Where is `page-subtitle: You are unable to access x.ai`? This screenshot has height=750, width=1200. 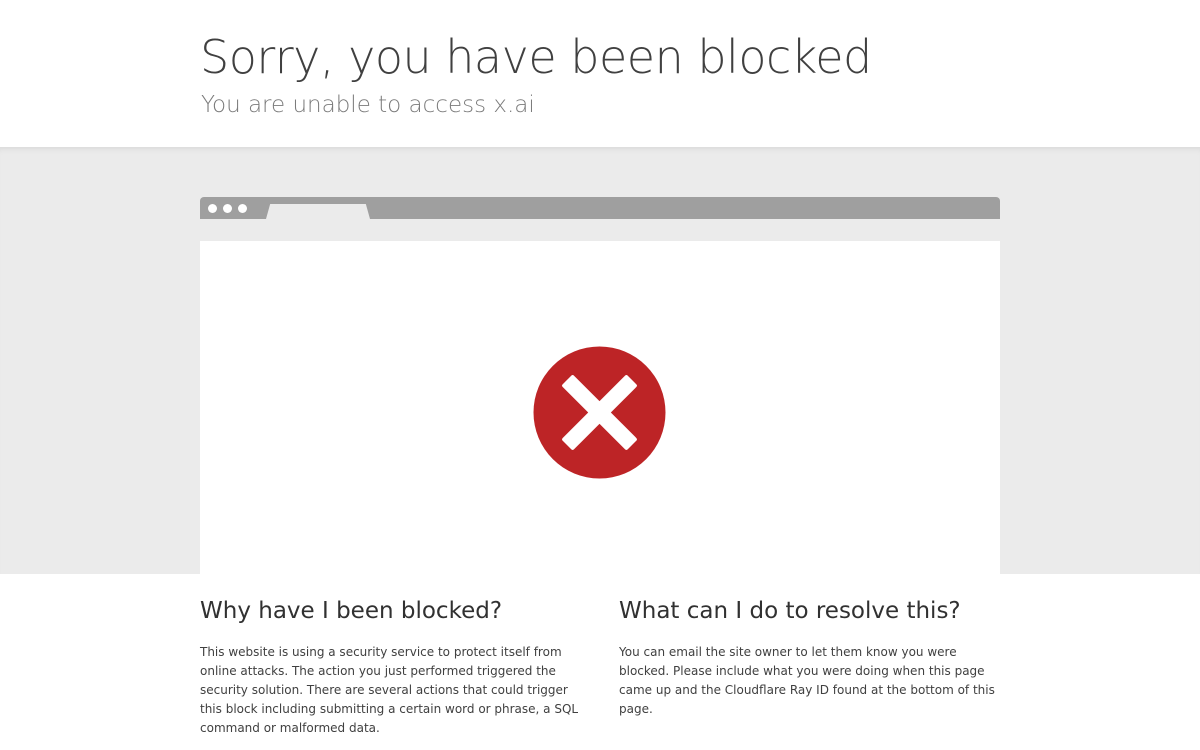 page-subtitle: You are unable to access x.ai is located at coordinates (368, 105).